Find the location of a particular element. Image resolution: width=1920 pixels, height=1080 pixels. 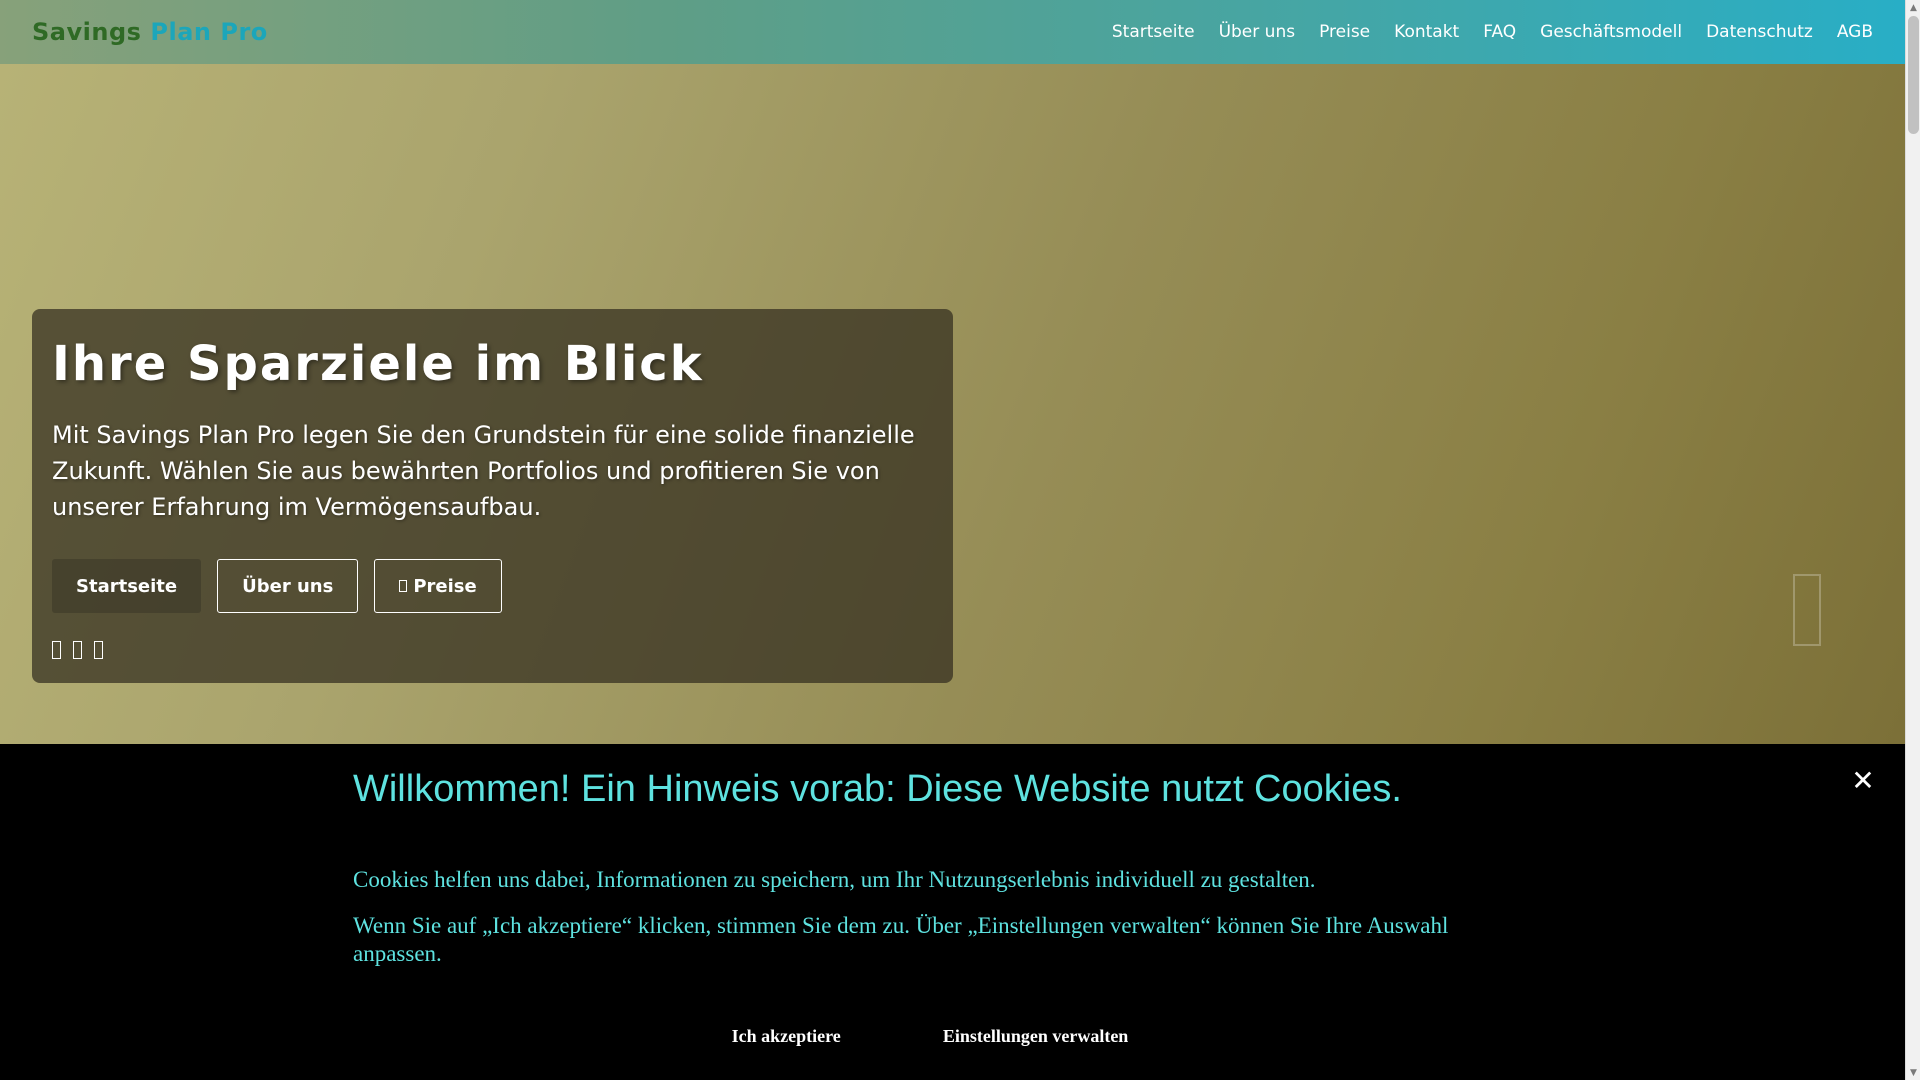

cookie-actions: Ich akzeptiere Einstellungen verwalten is located at coordinates (952, 1036).